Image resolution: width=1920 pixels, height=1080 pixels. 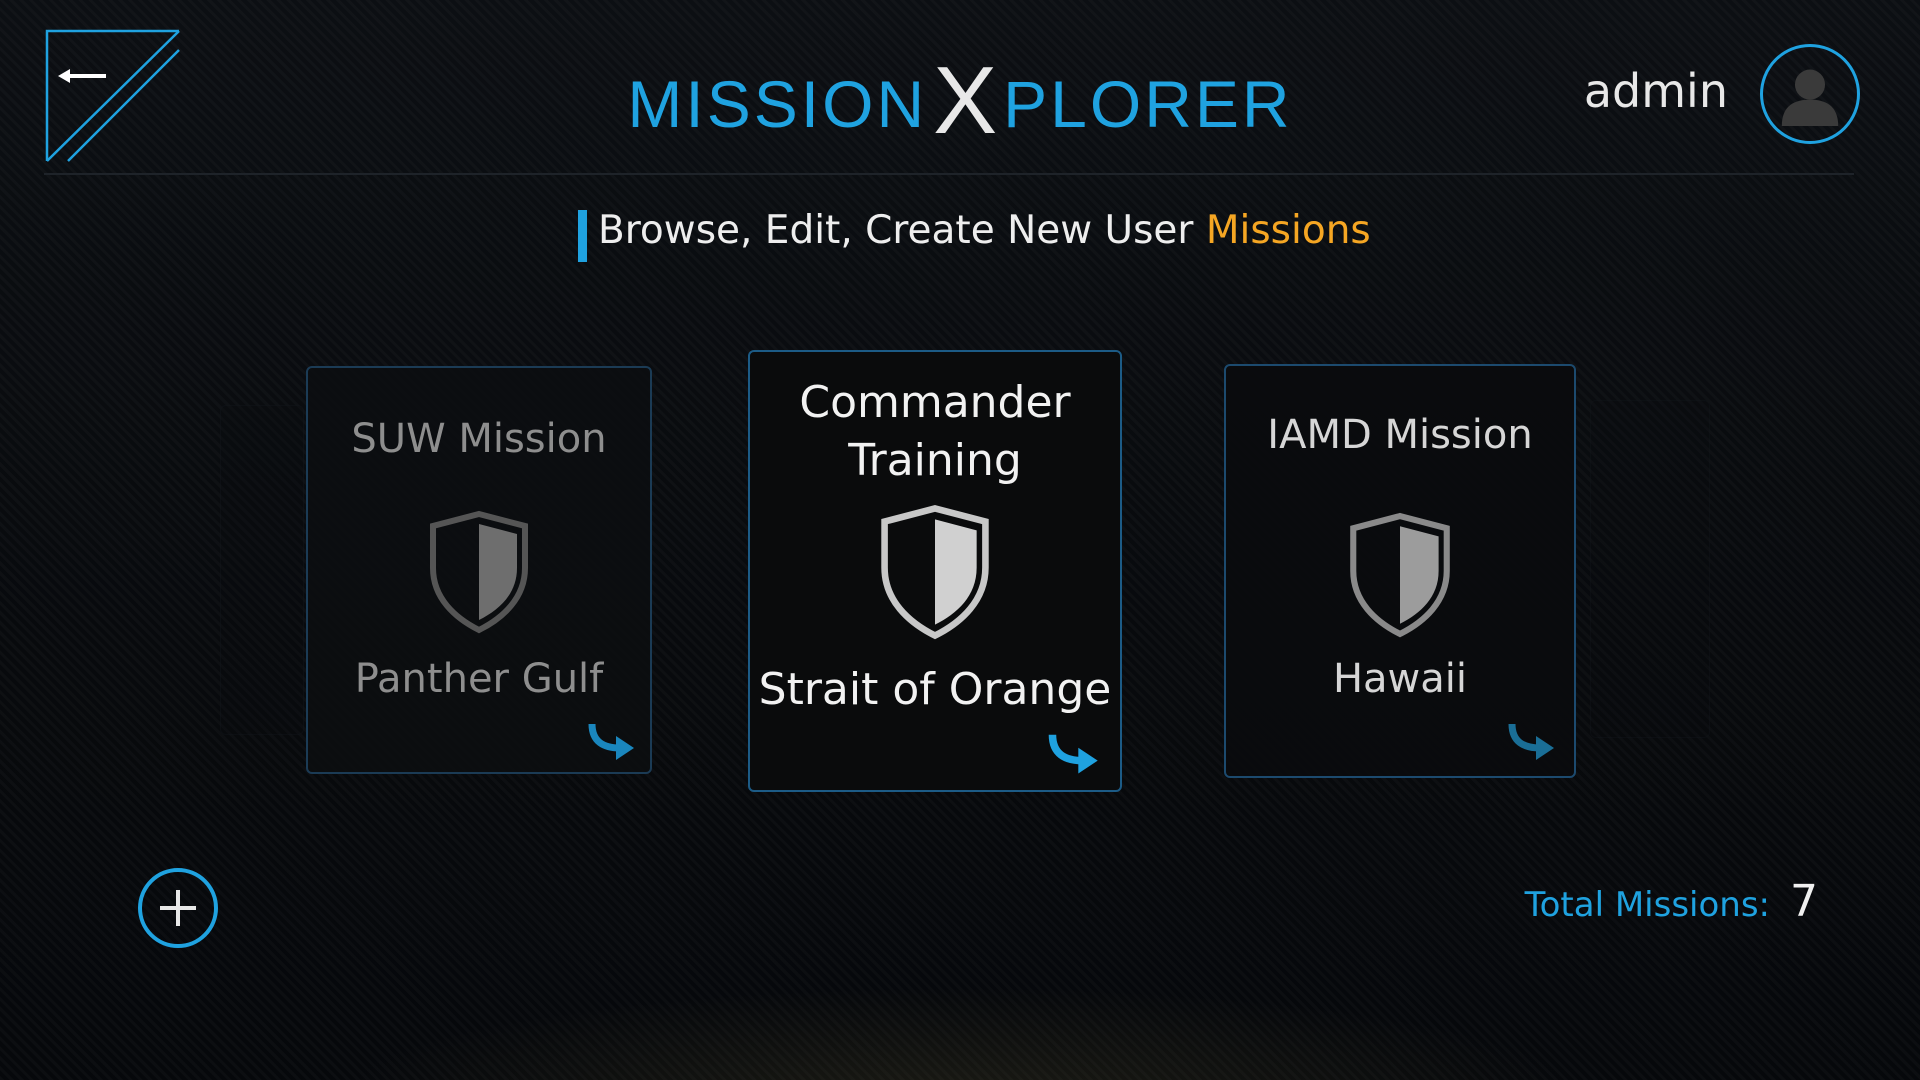 I want to click on mission-title: SUW Mission, so click(x=479, y=439).